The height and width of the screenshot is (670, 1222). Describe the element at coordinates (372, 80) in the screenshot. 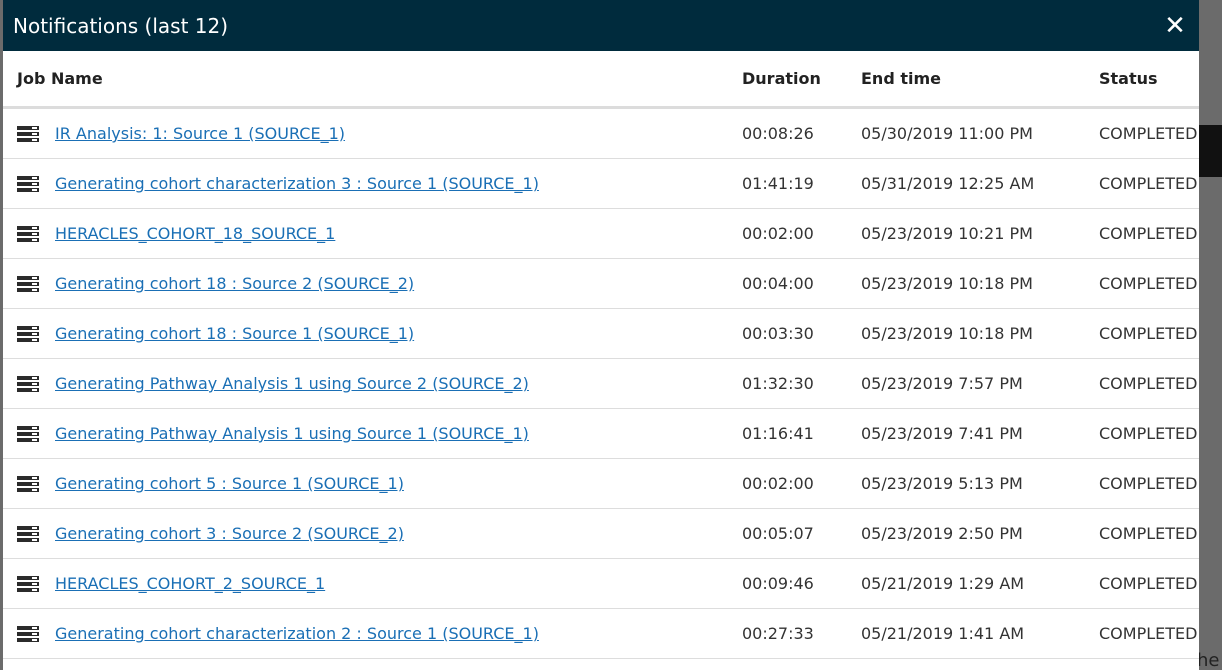

I see `column-header-job-name: Job Name` at that location.